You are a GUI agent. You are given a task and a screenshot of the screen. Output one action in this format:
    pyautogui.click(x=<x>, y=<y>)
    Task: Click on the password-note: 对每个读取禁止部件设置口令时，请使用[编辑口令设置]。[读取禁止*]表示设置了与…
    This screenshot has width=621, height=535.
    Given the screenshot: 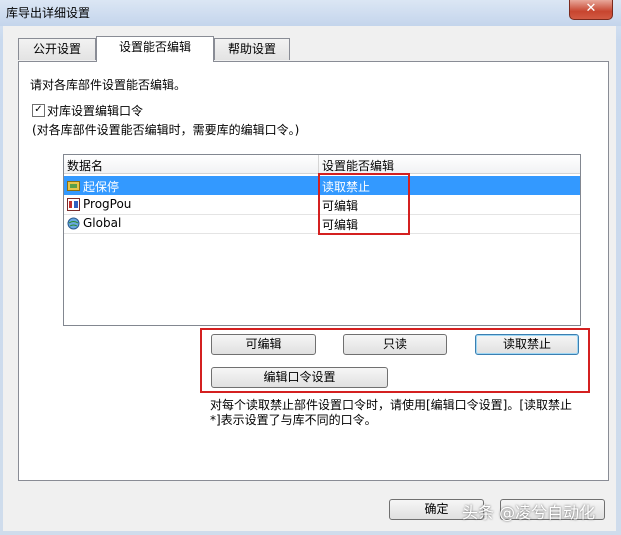 What is the action you would take?
    pyautogui.click(x=391, y=412)
    